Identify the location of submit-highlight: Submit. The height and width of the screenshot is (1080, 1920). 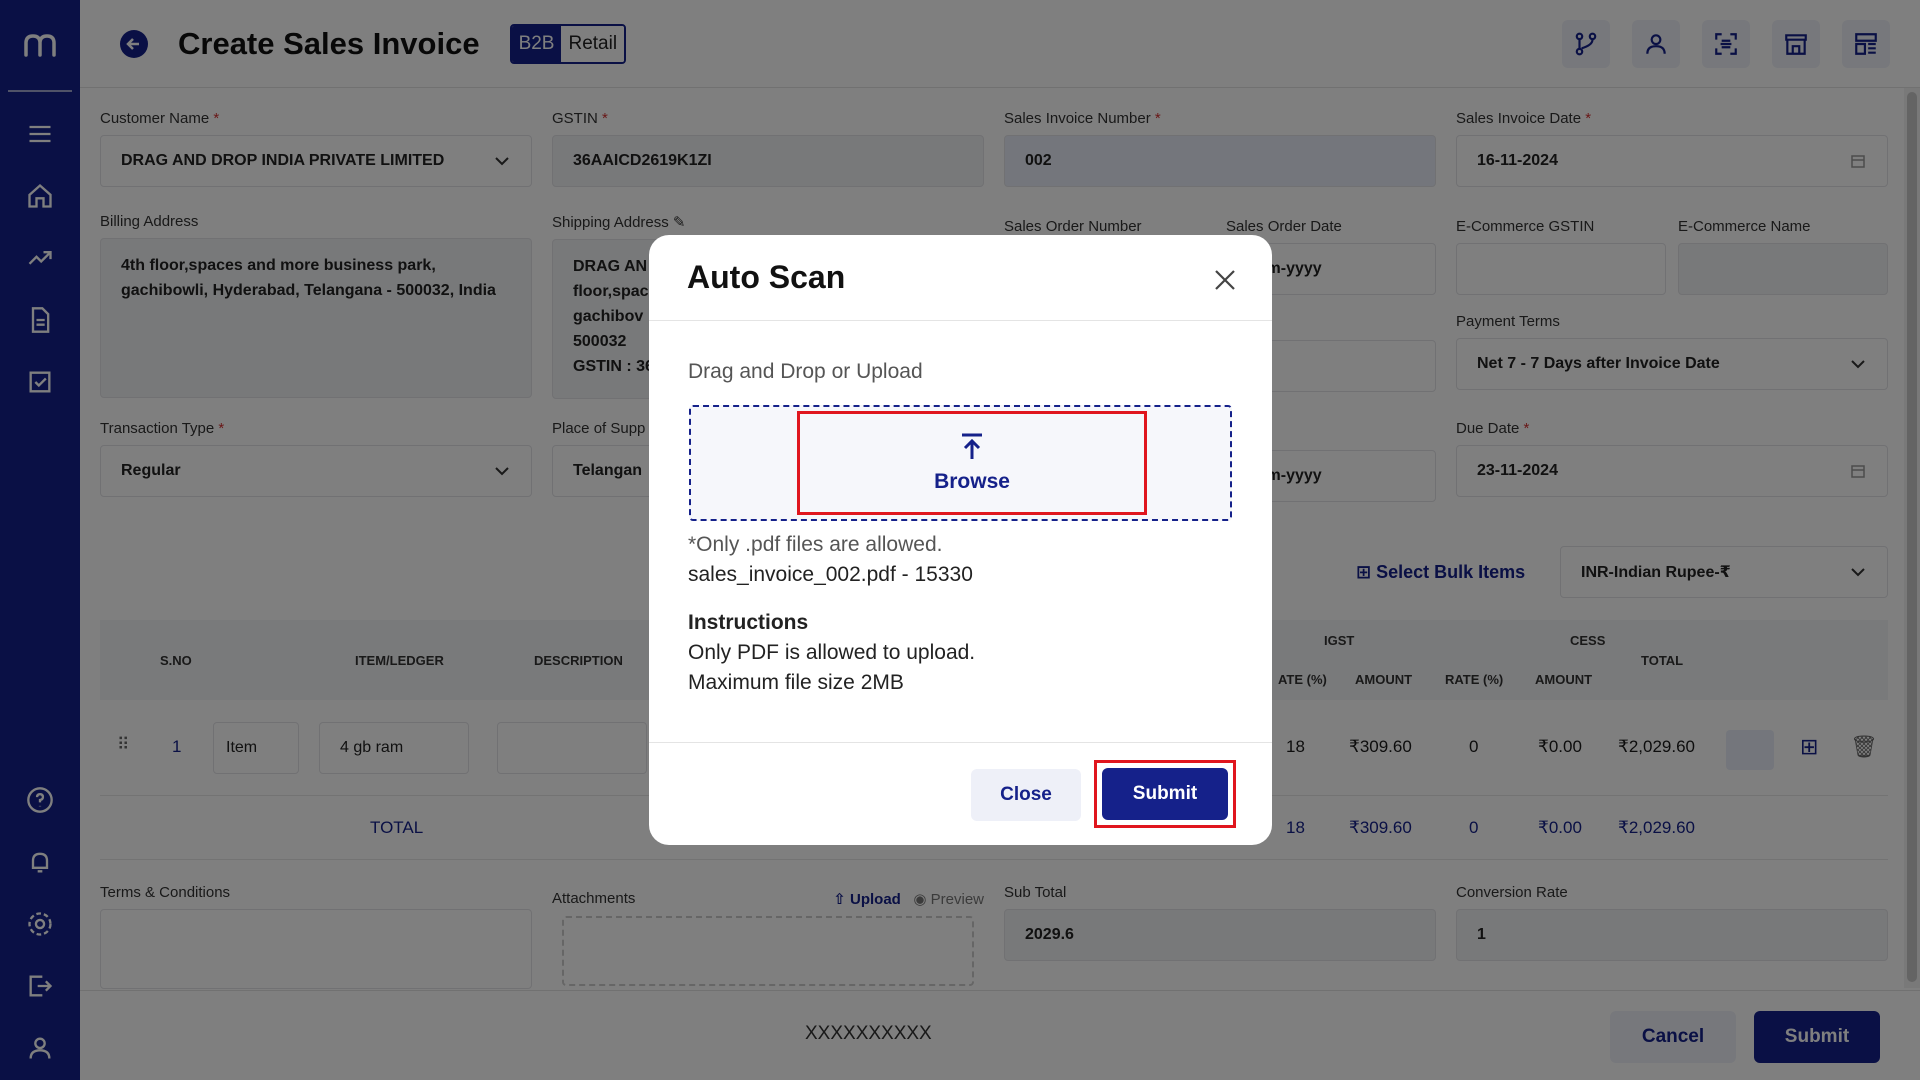
(1165, 794).